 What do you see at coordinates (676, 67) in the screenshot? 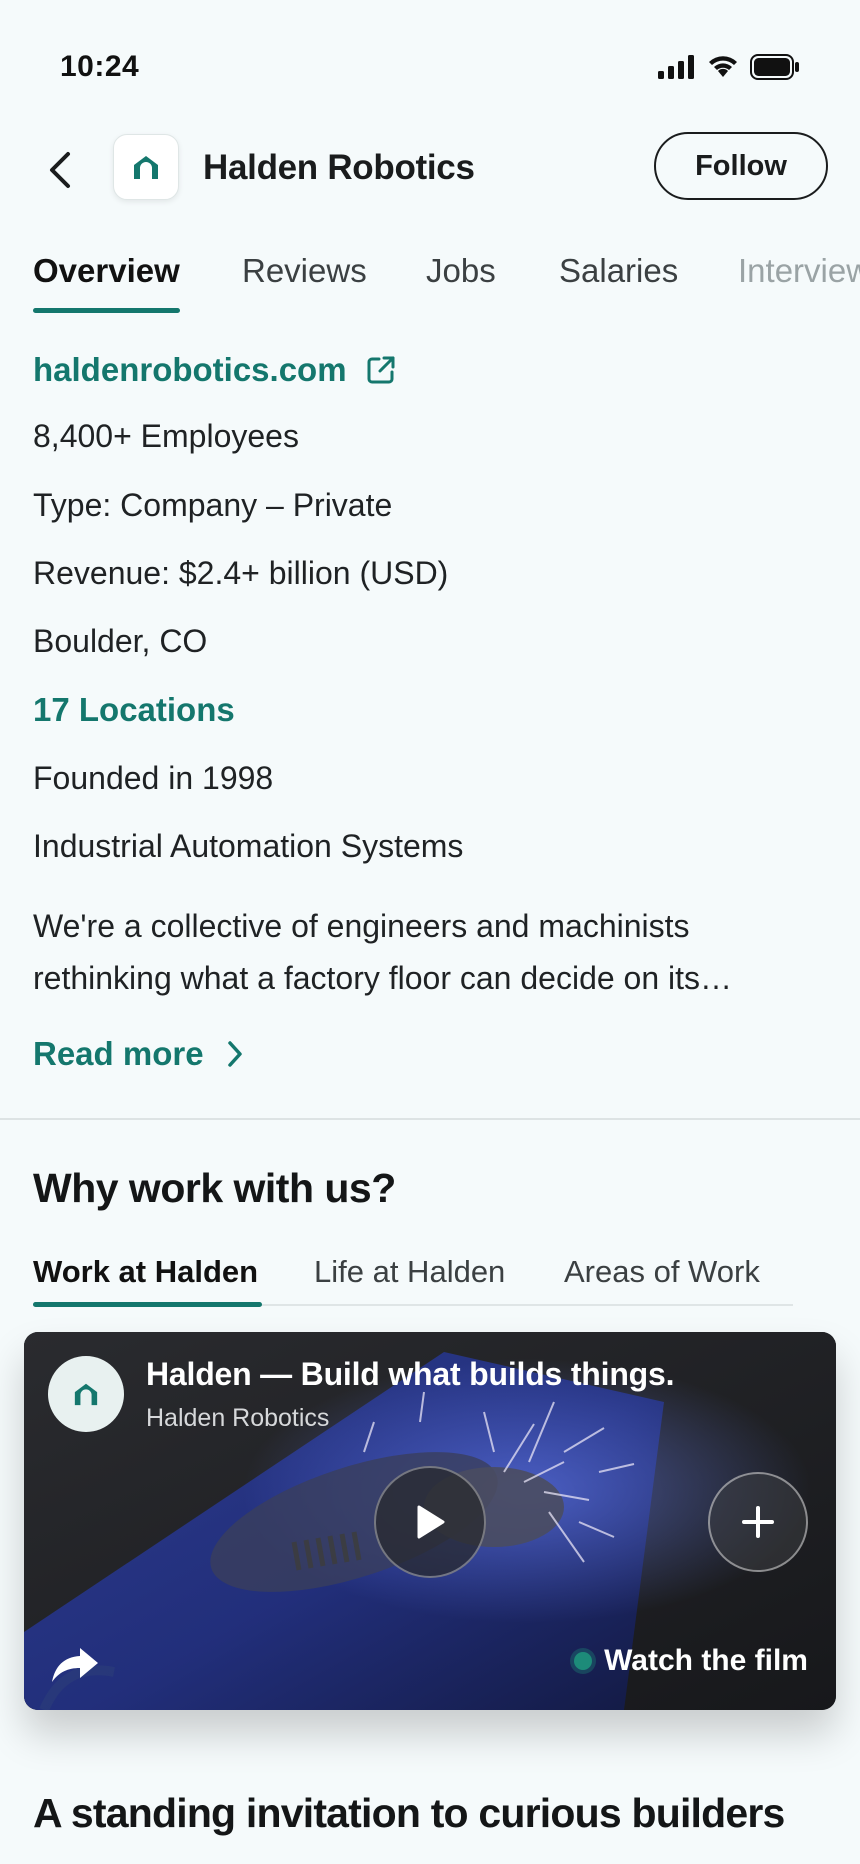
I see `cellular-signal-icon` at bounding box center [676, 67].